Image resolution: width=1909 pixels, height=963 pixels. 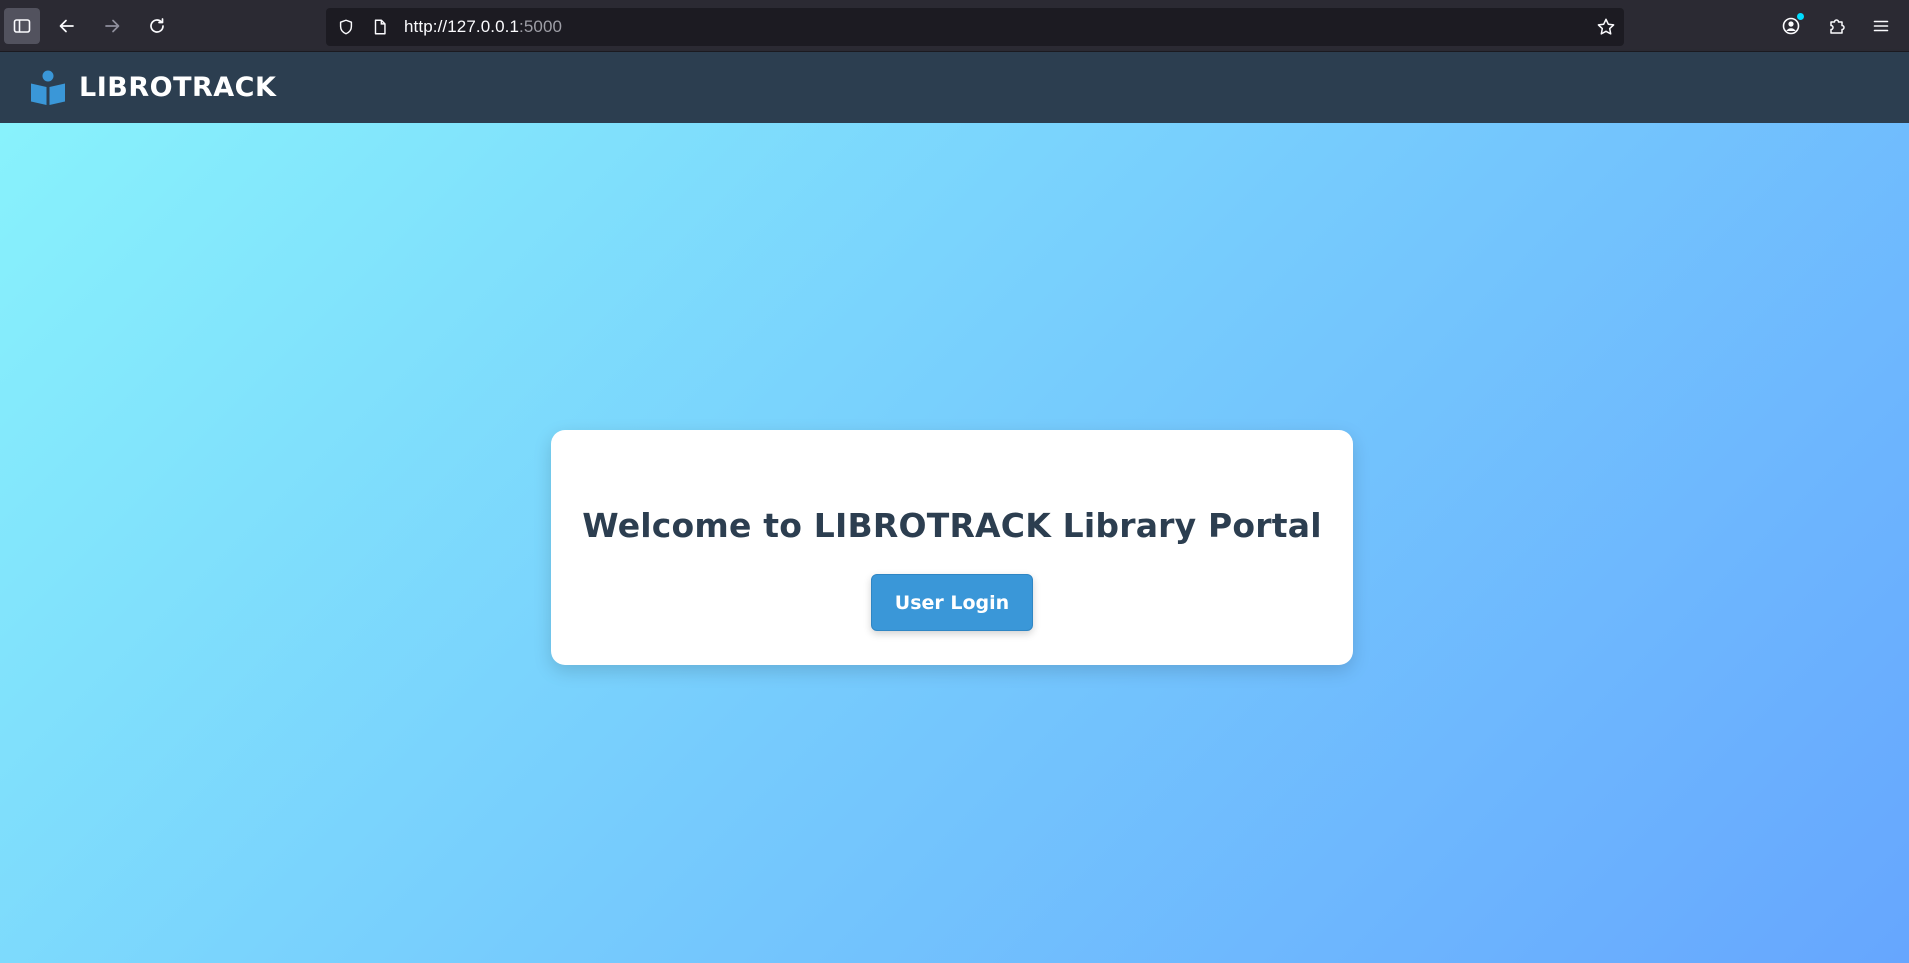 I want to click on star-icon, so click(x=1606, y=27).